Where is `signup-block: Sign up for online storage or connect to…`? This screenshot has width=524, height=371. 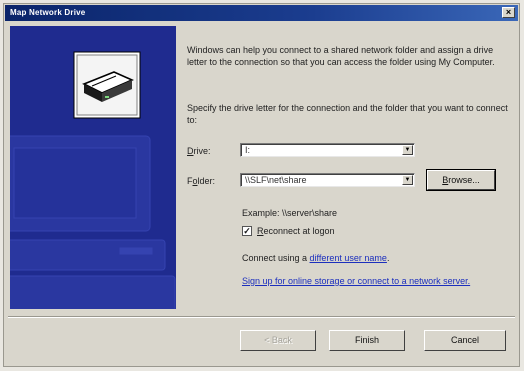
signup-block: Sign up for online storage or connect to… is located at coordinates (362, 281).